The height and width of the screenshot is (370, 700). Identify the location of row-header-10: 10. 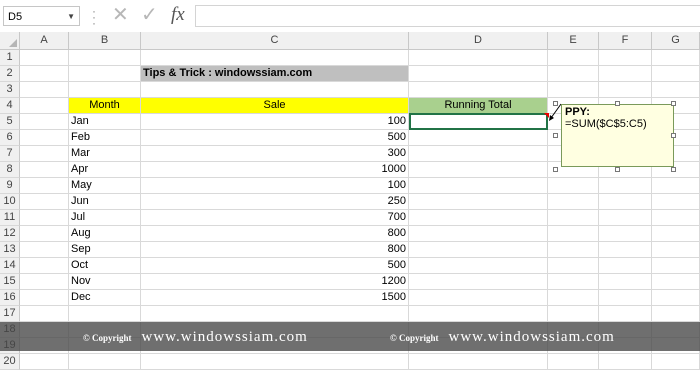
(10, 202).